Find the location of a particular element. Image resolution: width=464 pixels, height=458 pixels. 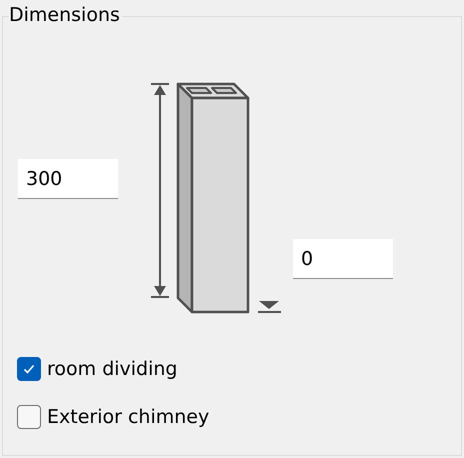

offset-field: 0 is located at coordinates (343, 259).